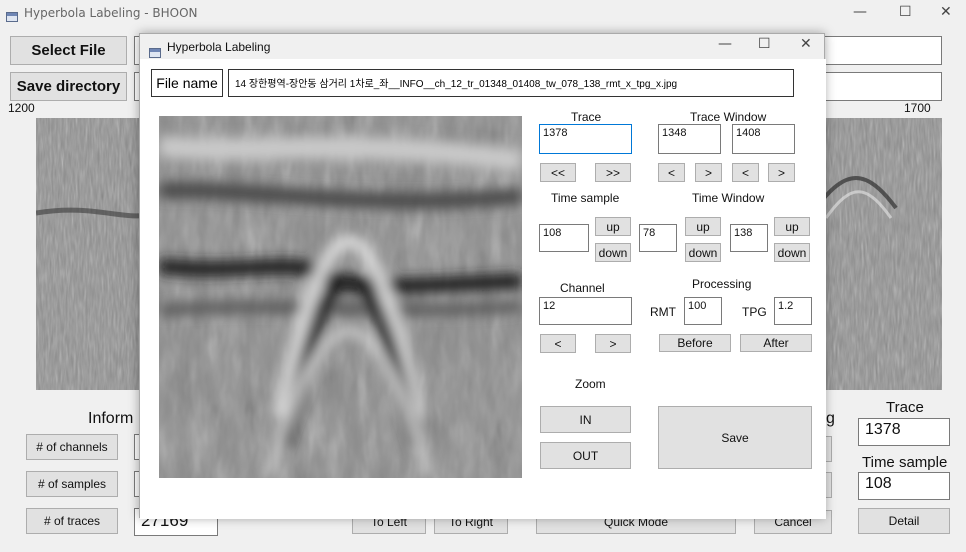 This screenshot has width=966, height=552. I want to click on channel-input: 12, so click(585, 311).